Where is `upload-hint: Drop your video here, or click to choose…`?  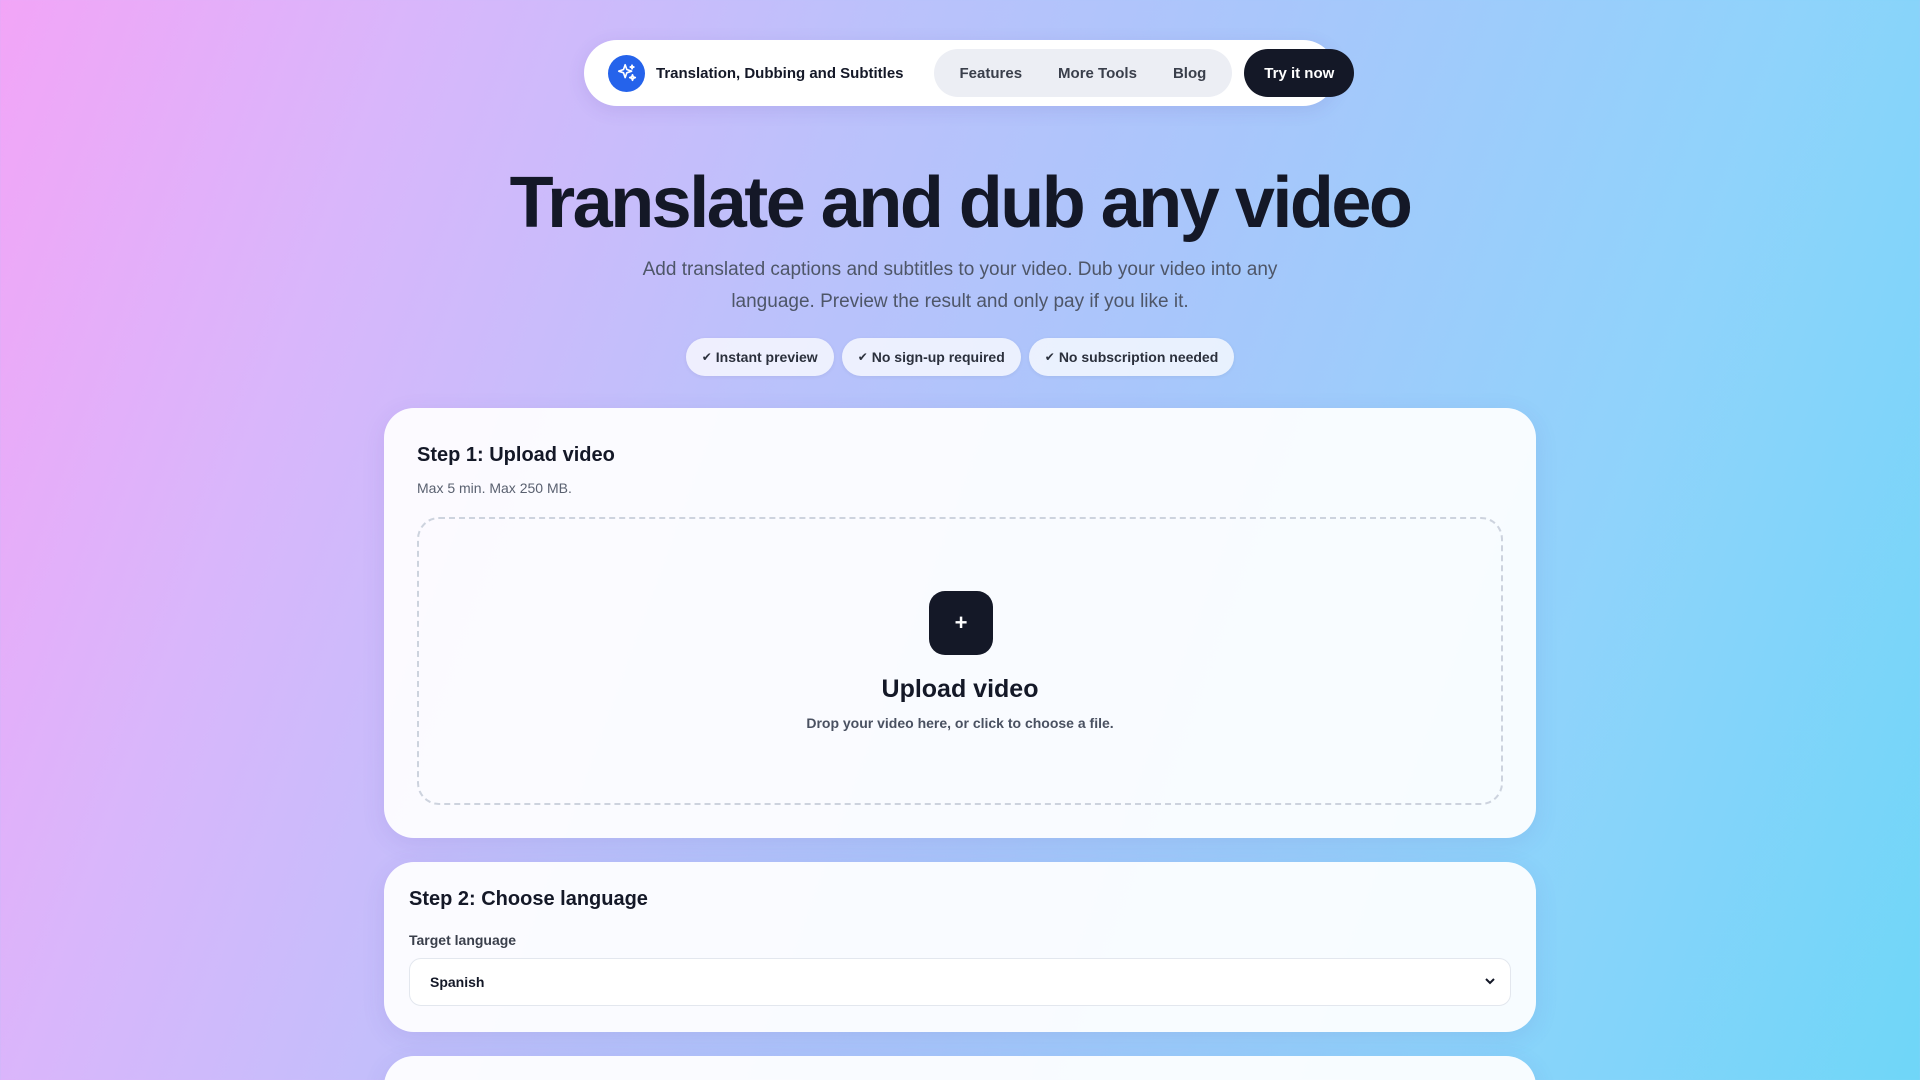 upload-hint: Drop your video here, or click to choose… is located at coordinates (960, 723).